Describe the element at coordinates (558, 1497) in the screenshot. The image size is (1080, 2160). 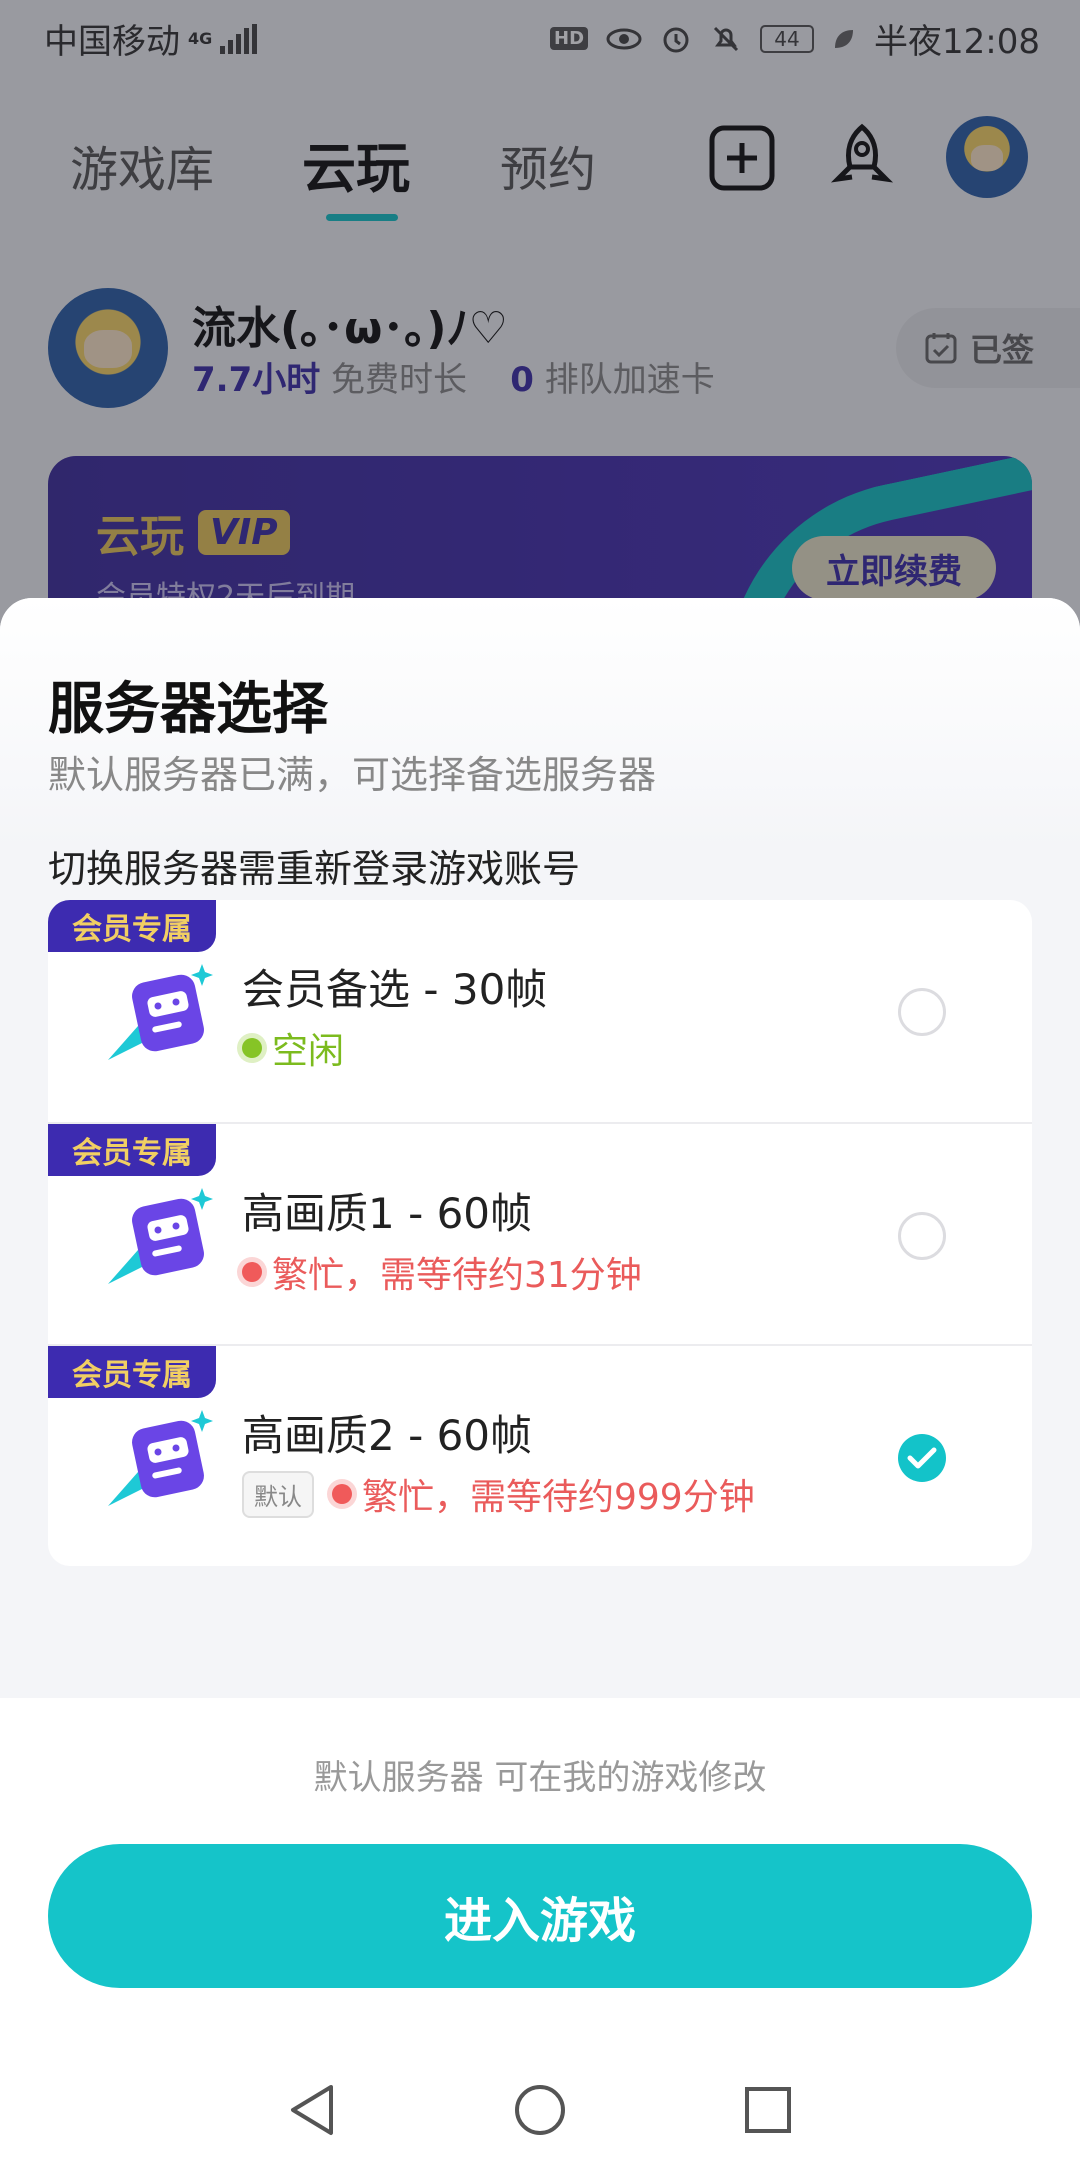
I see `server-status-text: 繁忙，需等待约999分钟` at that location.